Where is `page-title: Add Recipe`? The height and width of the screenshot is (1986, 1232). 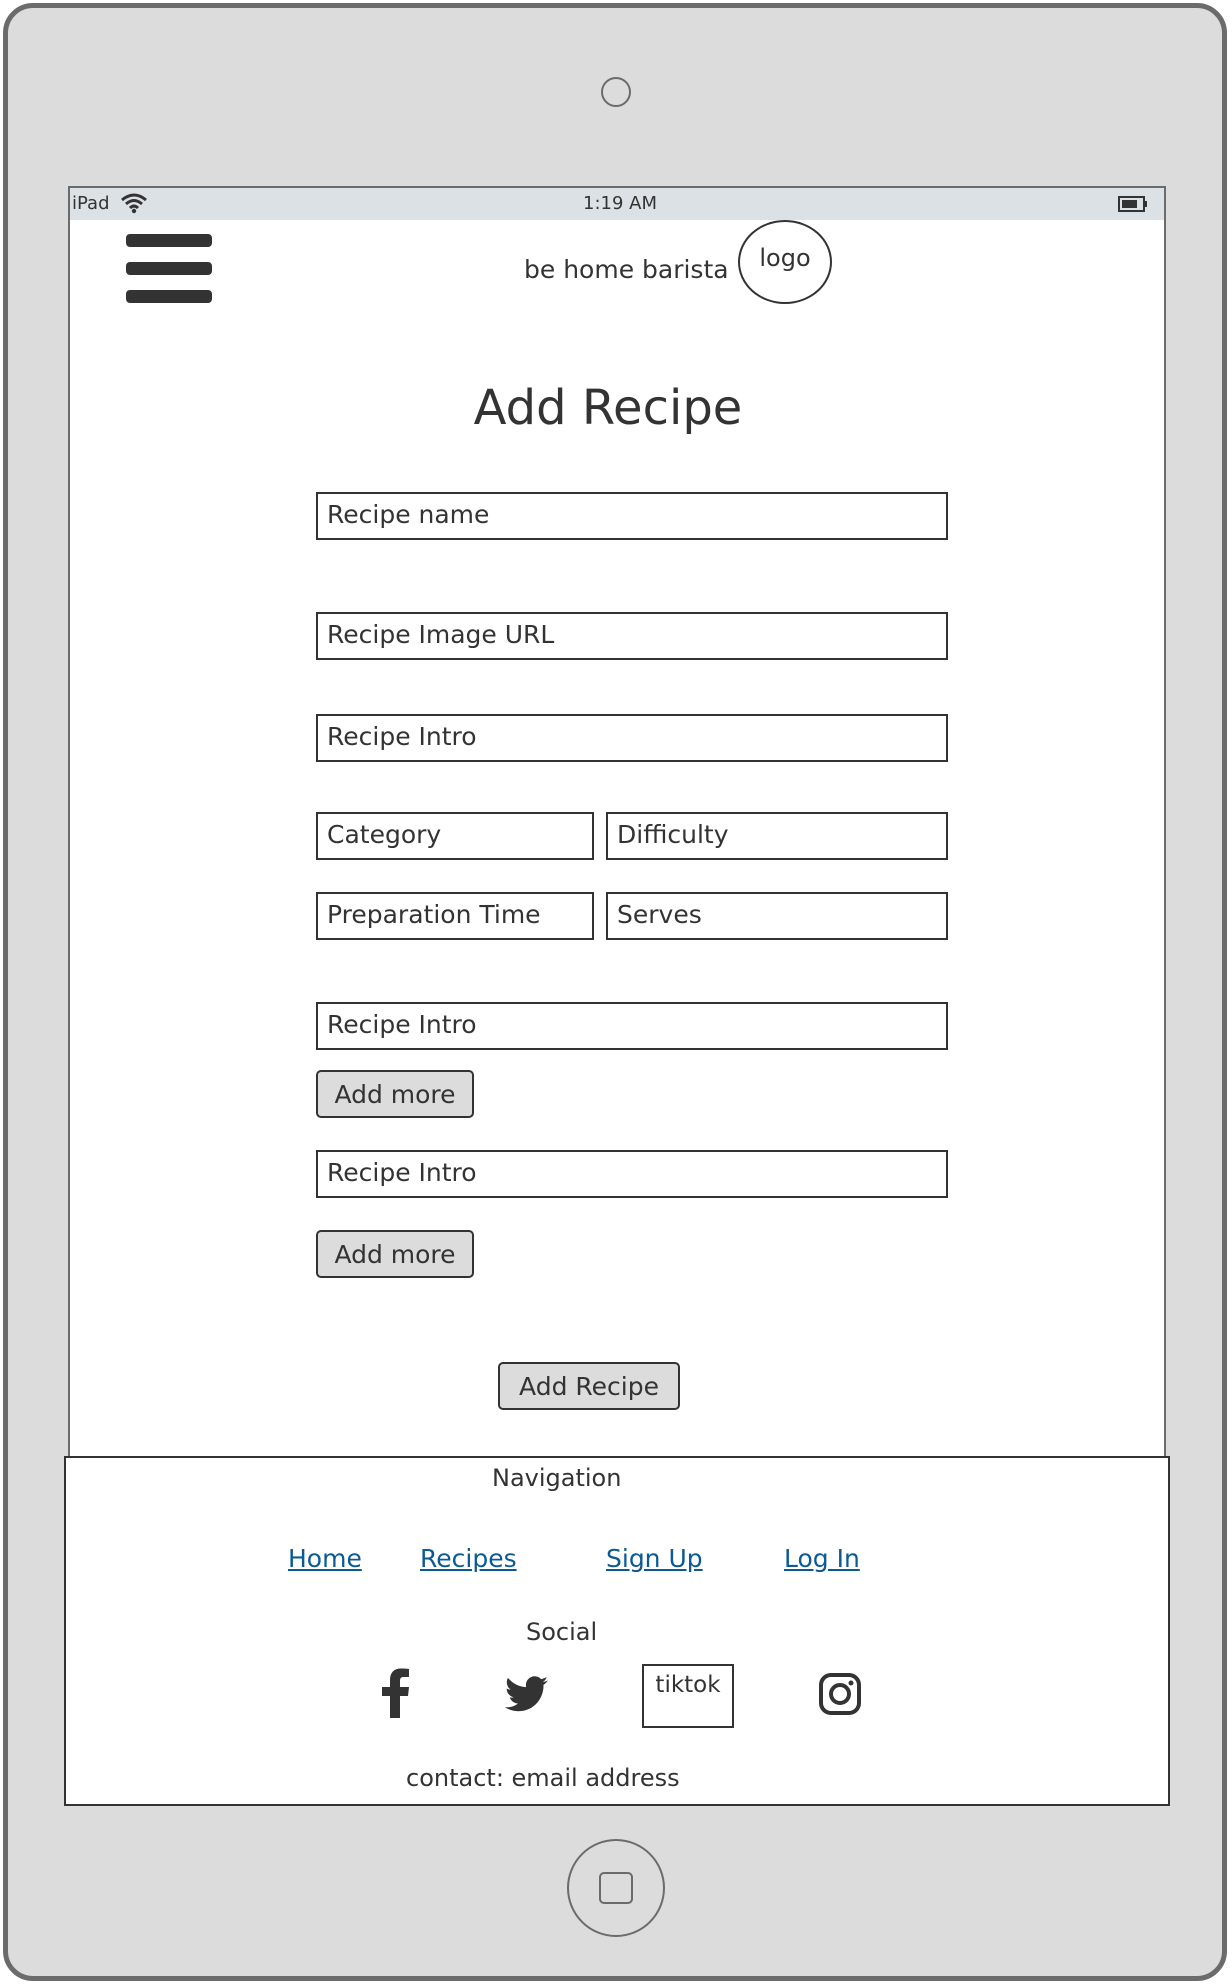
page-title: Add Recipe is located at coordinates (616, 408).